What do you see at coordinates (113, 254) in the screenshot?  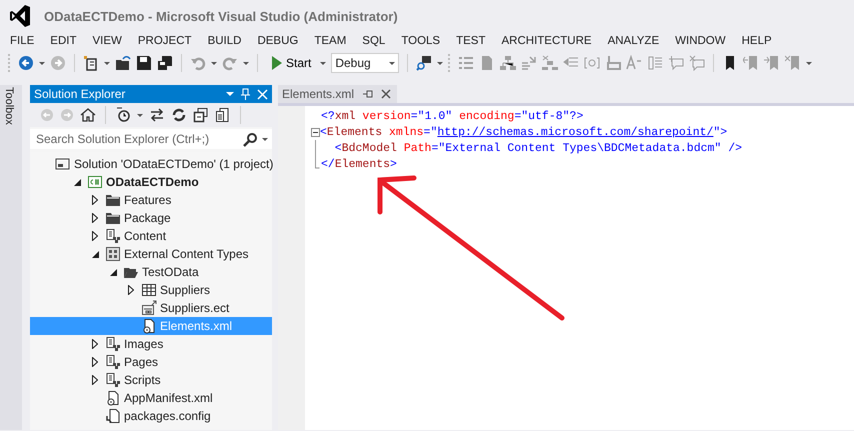 I see `grid-icon` at bounding box center [113, 254].